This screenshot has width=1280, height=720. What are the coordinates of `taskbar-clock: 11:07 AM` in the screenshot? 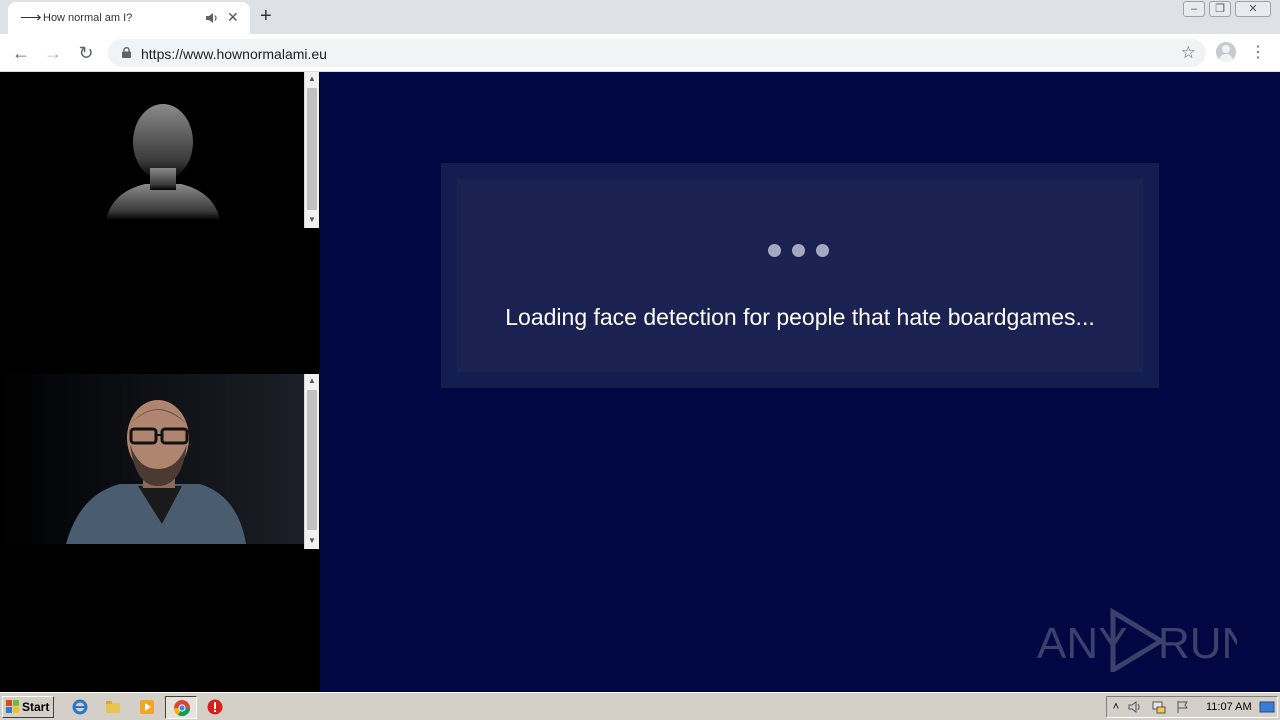 It's located at (1229, 707).